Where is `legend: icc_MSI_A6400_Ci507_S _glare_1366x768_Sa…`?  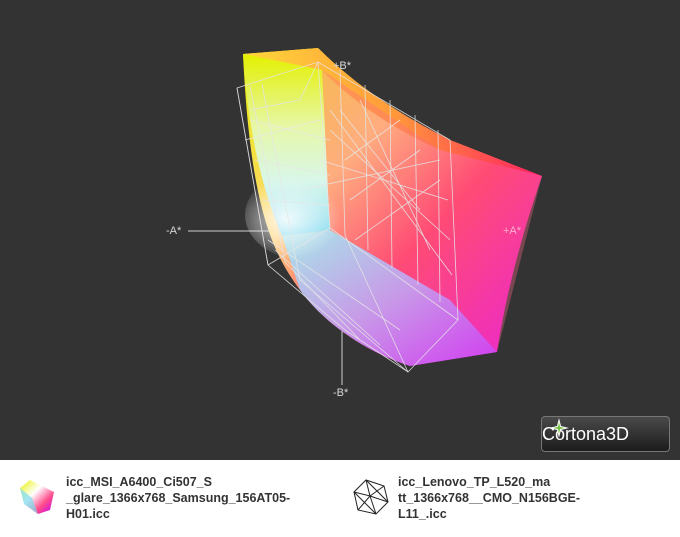
legend: icc_MSI_A6400_Ci507_S _glare_1366x768_Sa… is located at coordinates (340, 498).